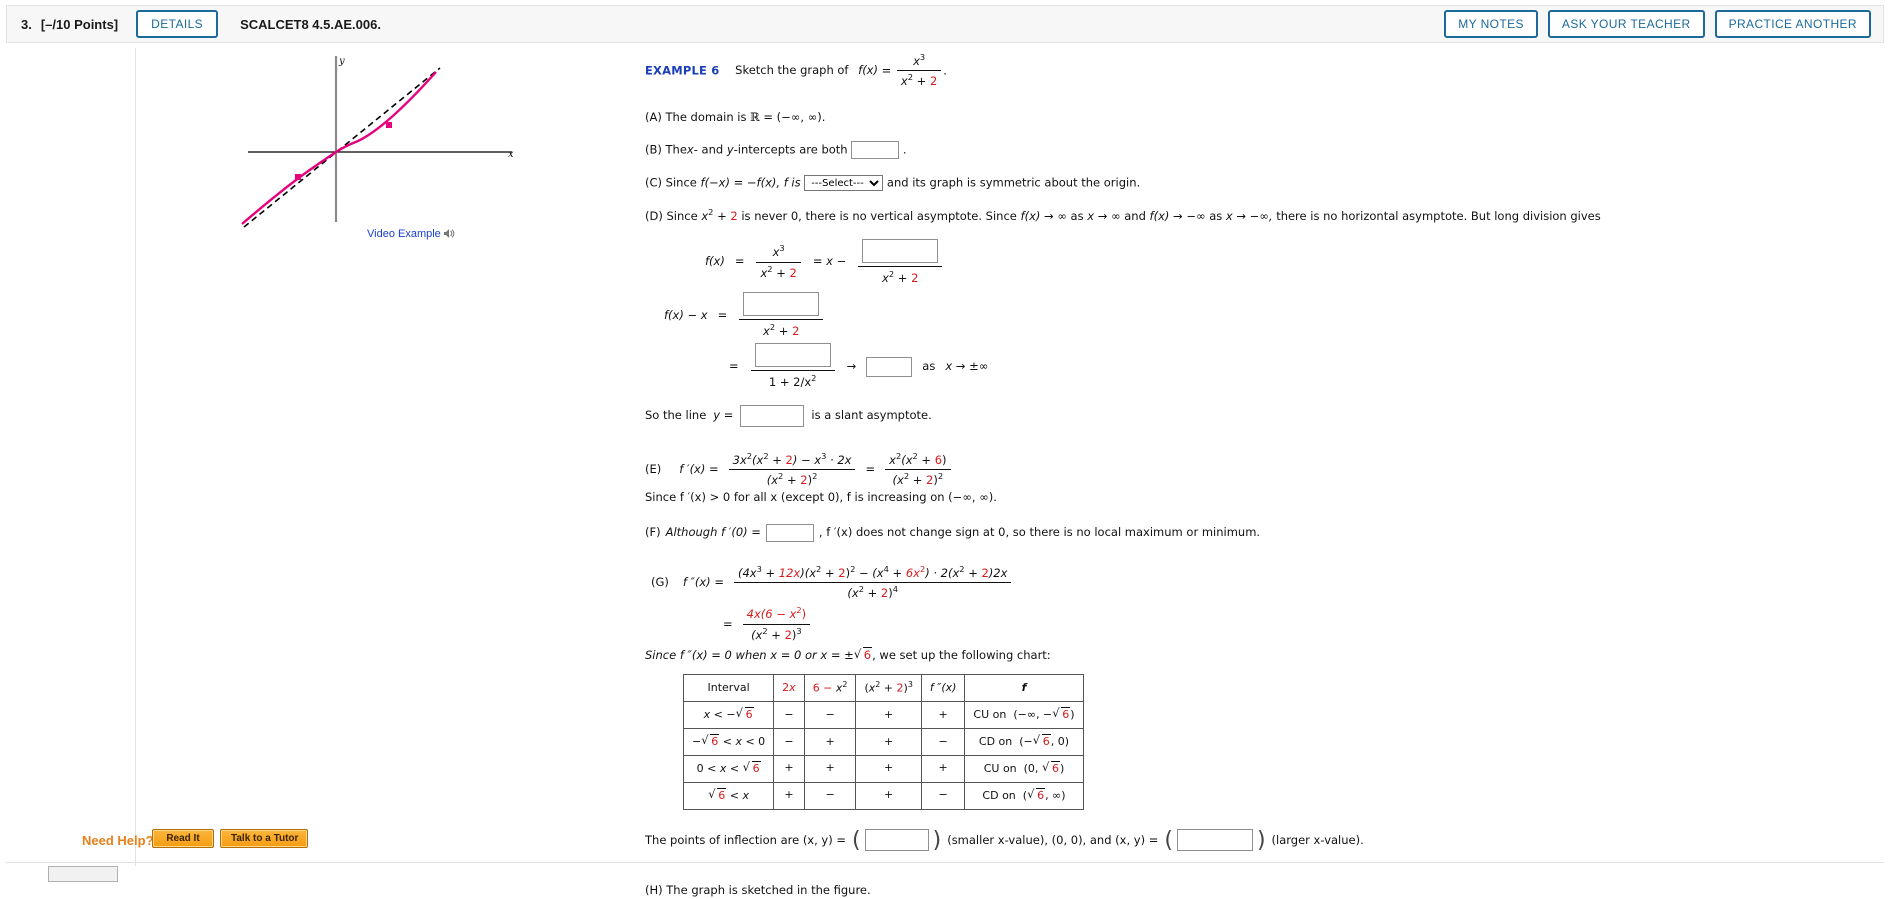 The width and height of the screenshot is (1890, 899). I want to click on symmetry-select: ---Select---, so click(844, 183).